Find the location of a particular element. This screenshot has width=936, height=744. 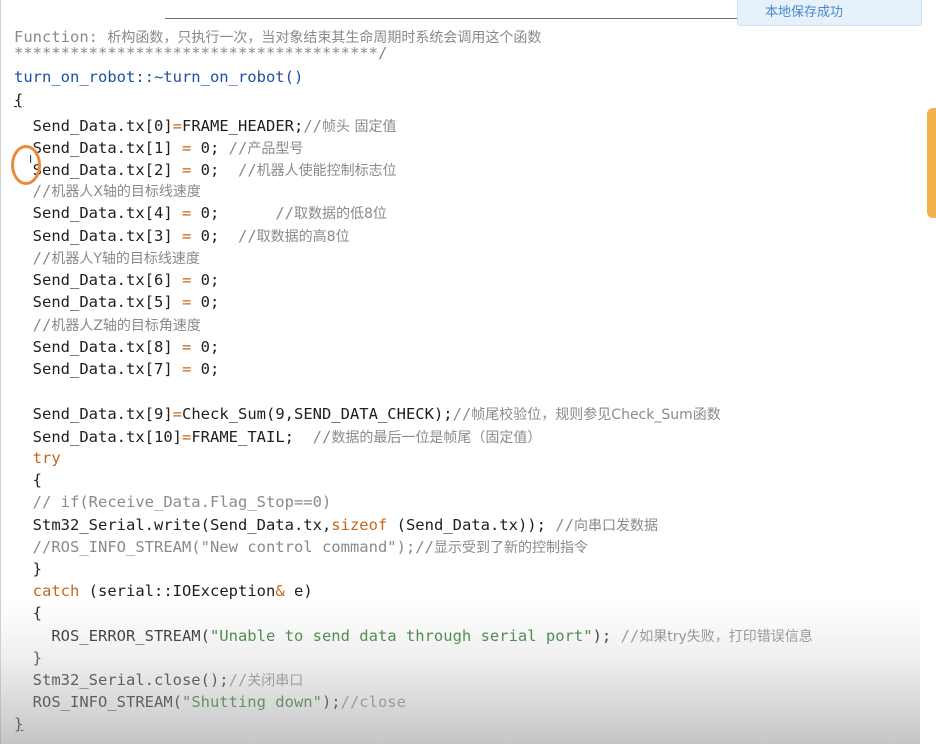

code-line-close-brace: } is located at coordinates (18, 724).